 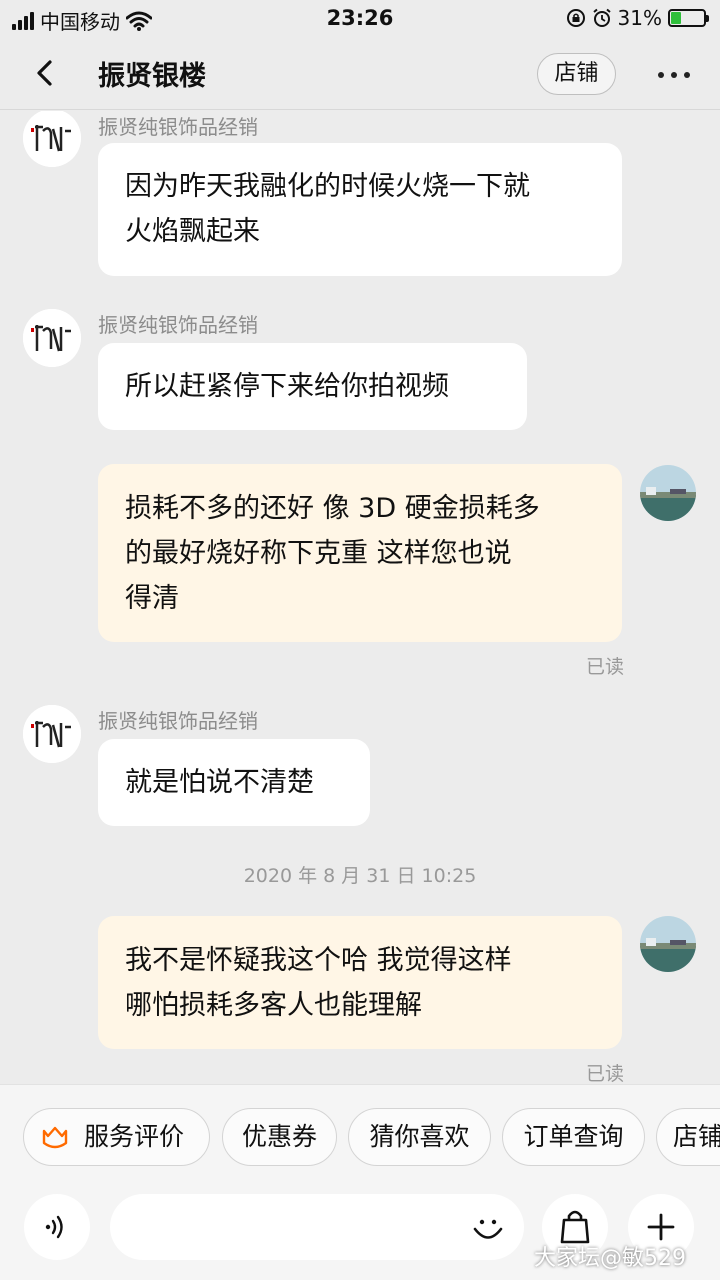 What do you see at coordinates (152, 76) in the screenshot?
I see `page-title: 振贤银楼` at bounding box center [152, 76].